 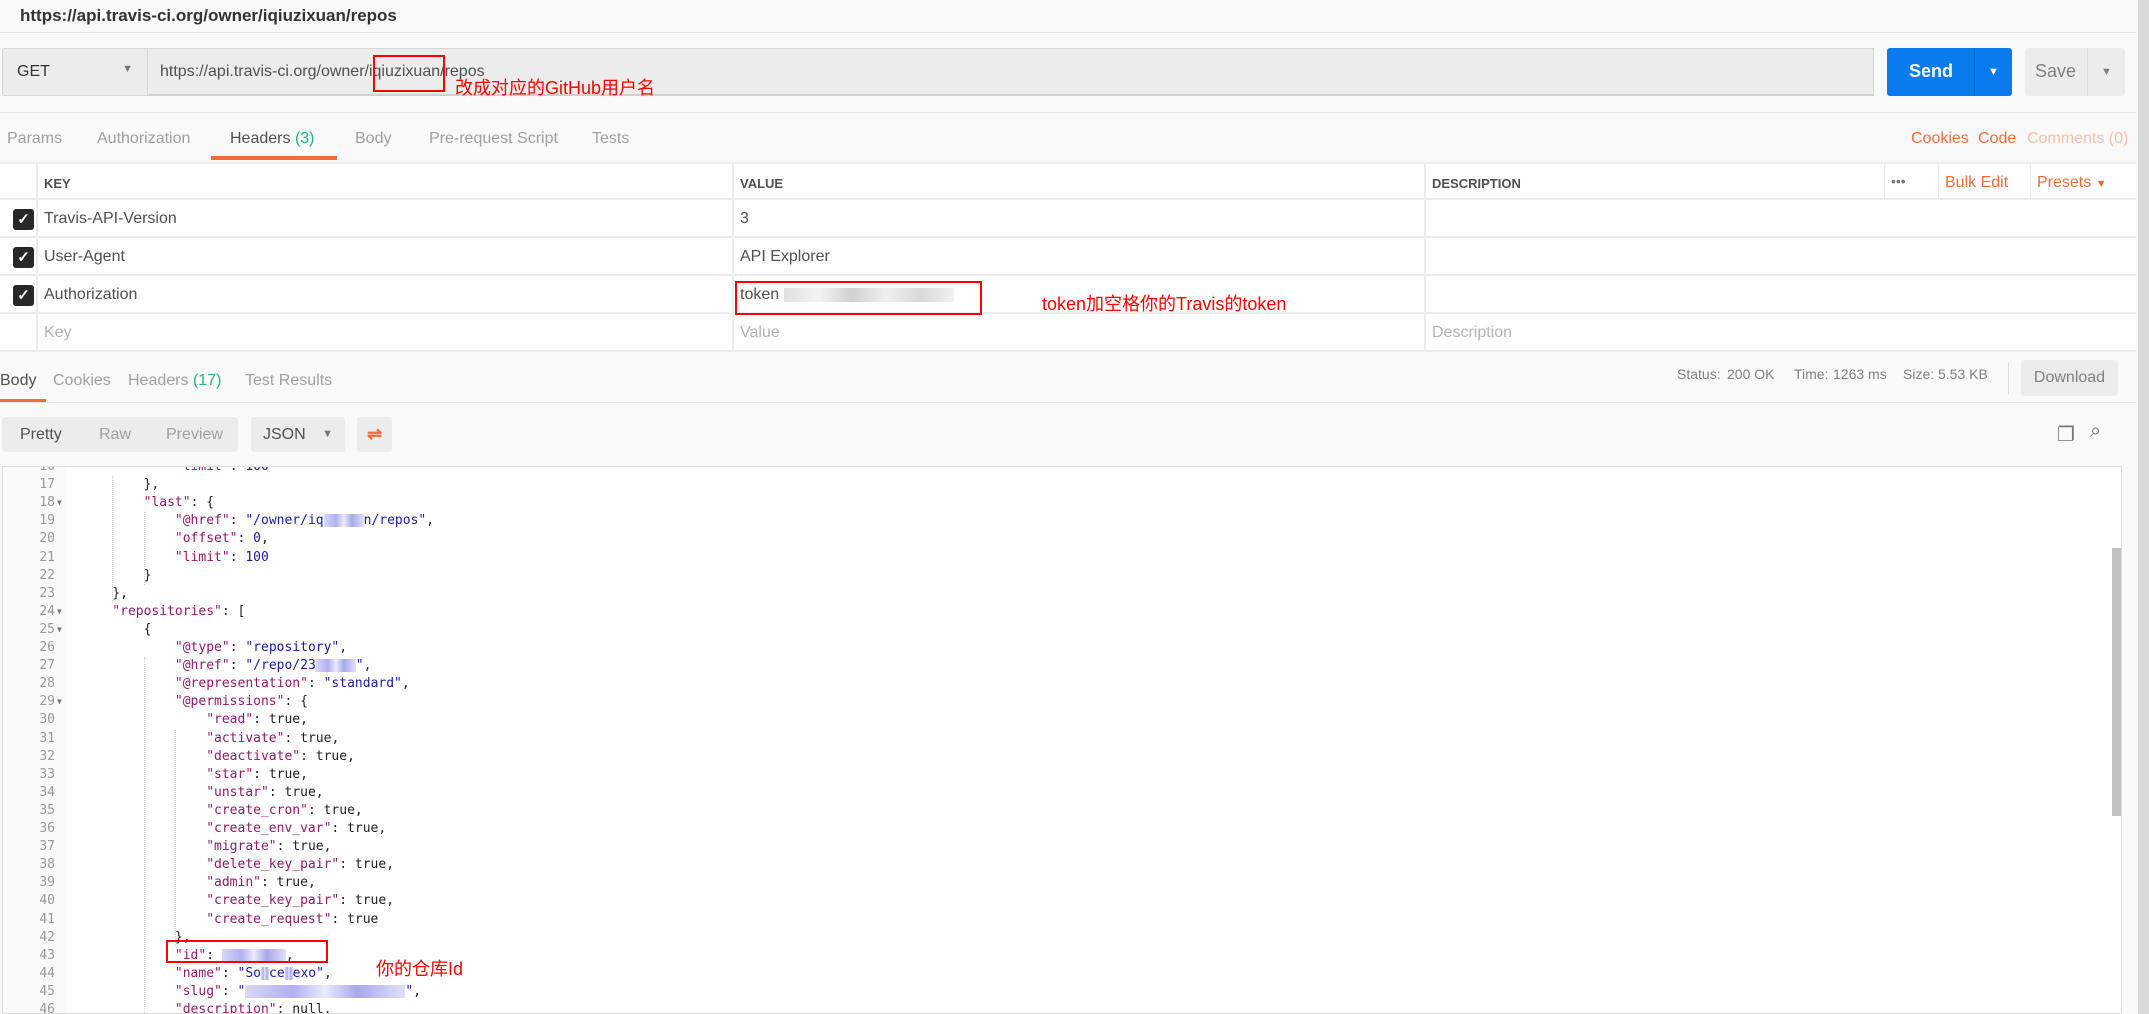 What do you see at coordinates (1053, 558) in the screenshot?
I see `code-line: 21 "limit": 100` at bounding box center [1053, 558].